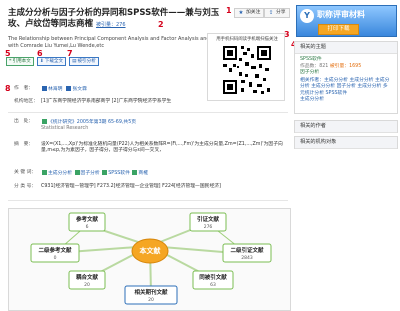  I want to click on topic-works: 作品数：821, so click(314, 66).